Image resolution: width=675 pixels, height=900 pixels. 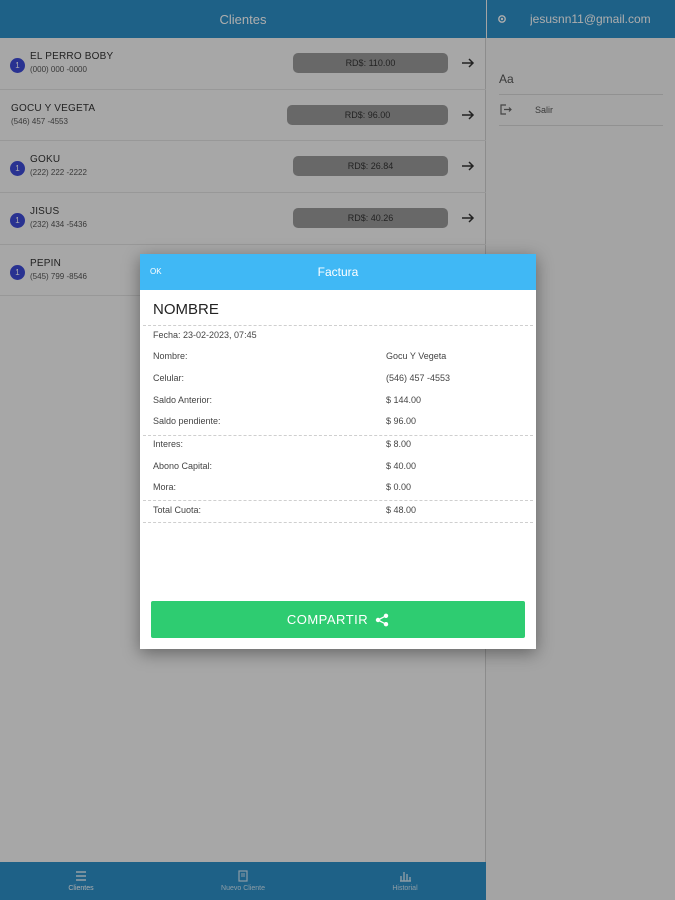 I want to click on dialog-title: Factura, so click(x=338, y=272).